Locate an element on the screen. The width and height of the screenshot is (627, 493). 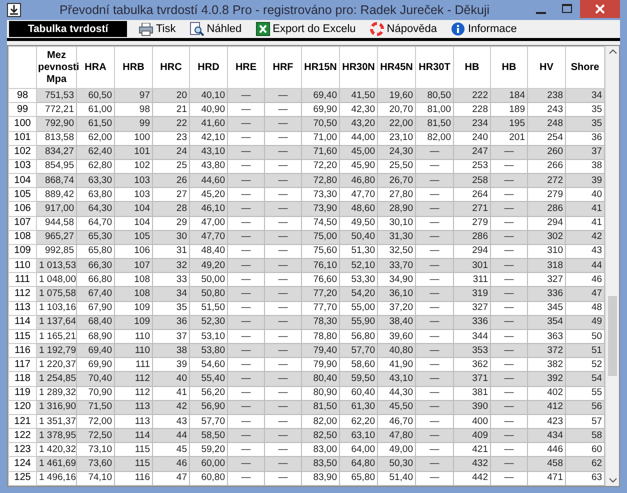
table-cell: 45,00 is located at coordinates (359, 152).